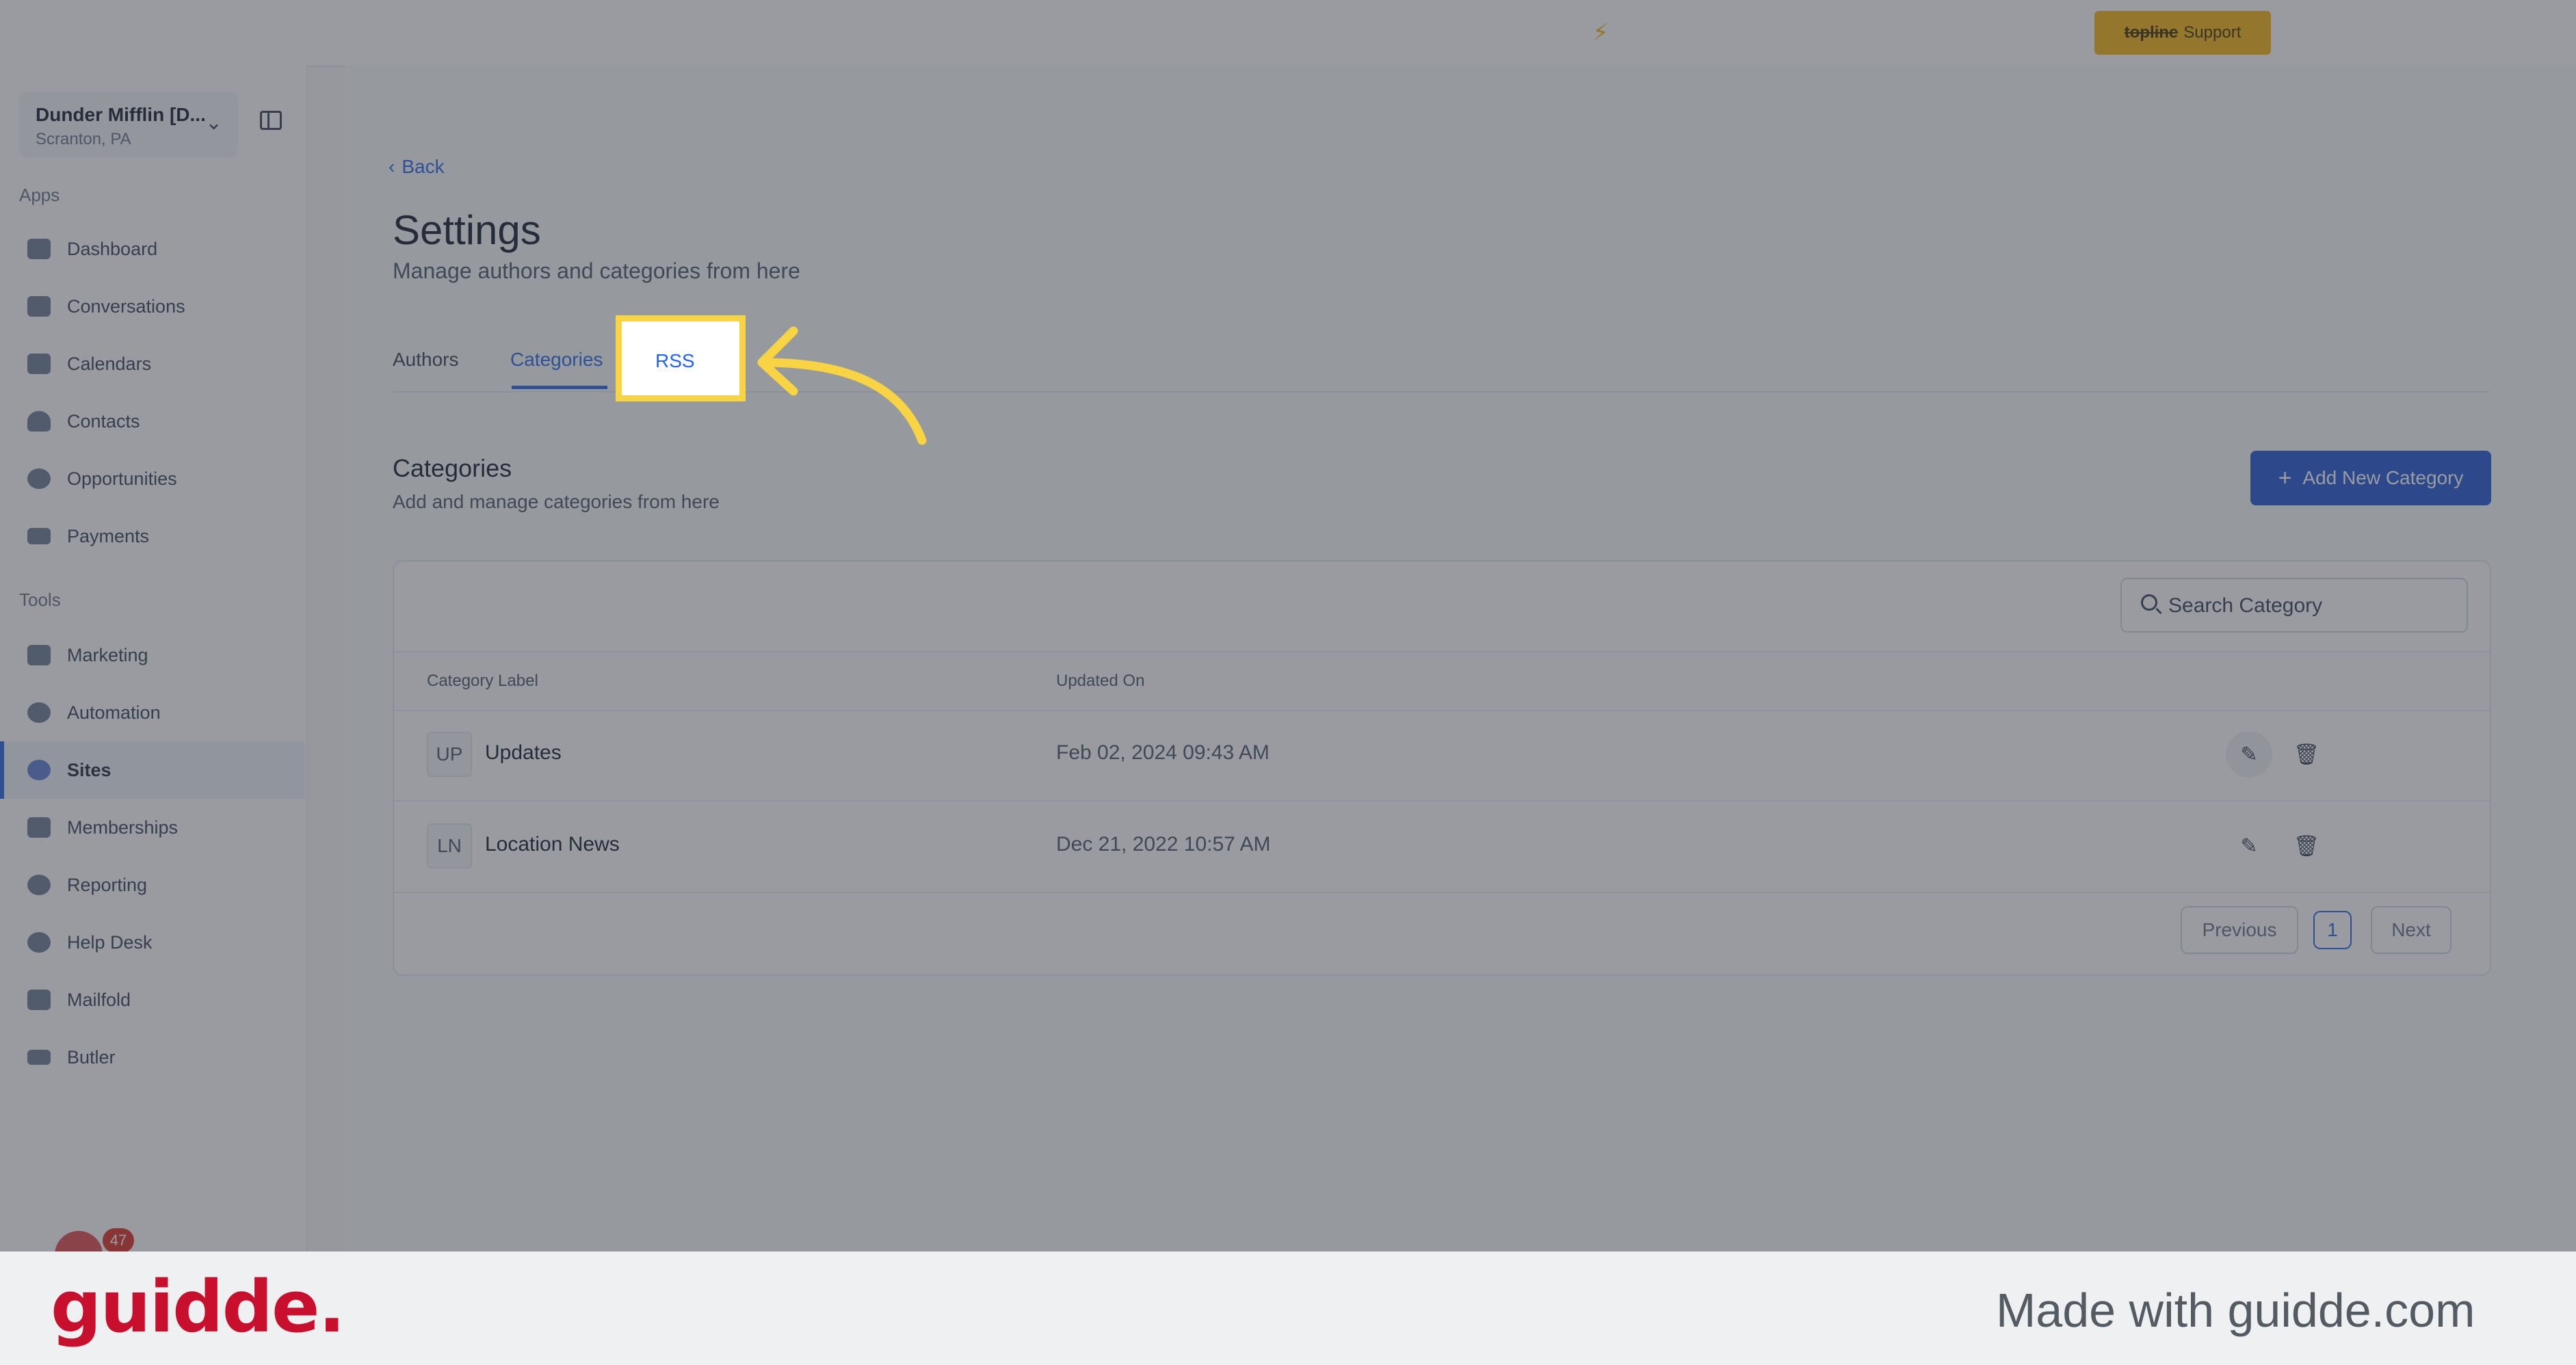  What do you see at coordinates (1163, 844) in the screenshot?
I see `category-updated-on: Dec 21, 2022 10:57 AM` at bounding box center [1163, 844].